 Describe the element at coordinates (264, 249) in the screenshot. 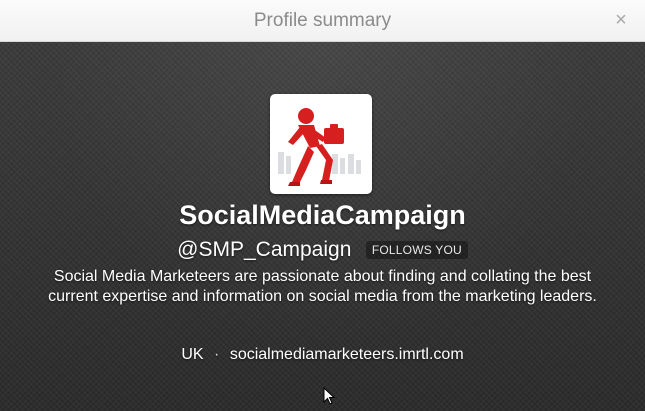

I see `screen-name: @SMP_Campaign` at that location.